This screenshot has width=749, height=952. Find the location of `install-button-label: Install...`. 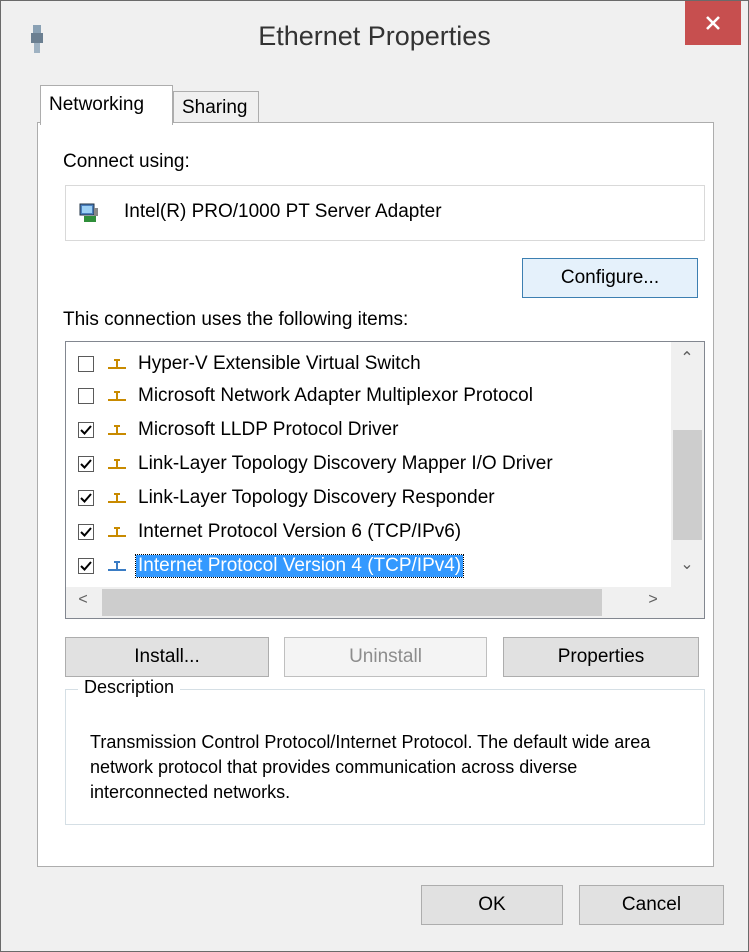

install-button-label: Install... is located at coordinates (167, 656).